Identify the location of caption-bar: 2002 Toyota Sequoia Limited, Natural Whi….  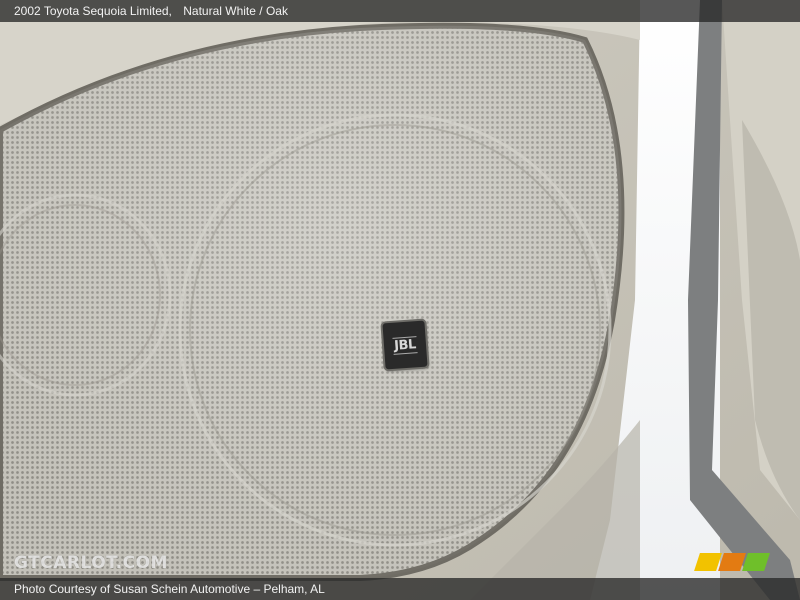
(400, 11).